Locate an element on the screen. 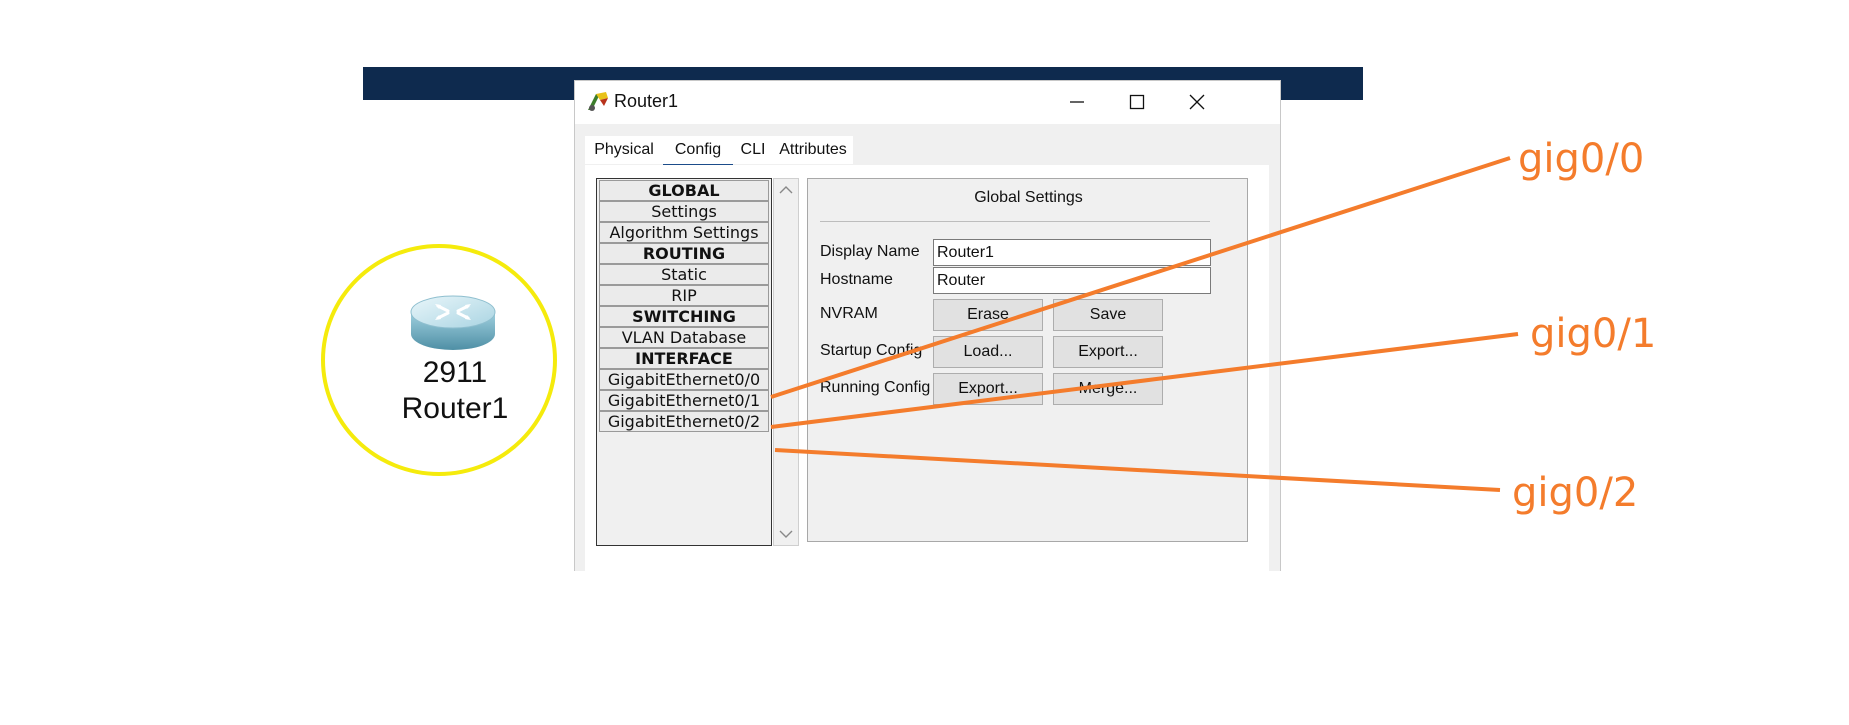  annotation-label-gig0-2: gig0/2 is located at coordinates (1575, 493).